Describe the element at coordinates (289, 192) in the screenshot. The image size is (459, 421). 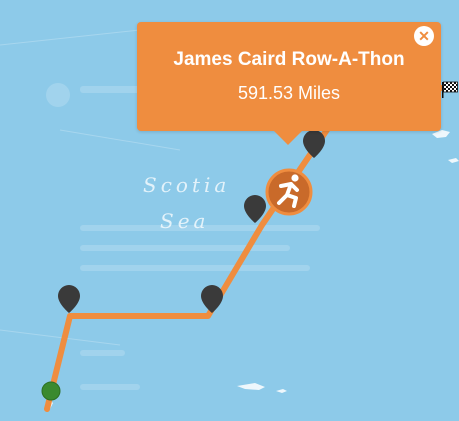
I see `runner-icon` at that location.